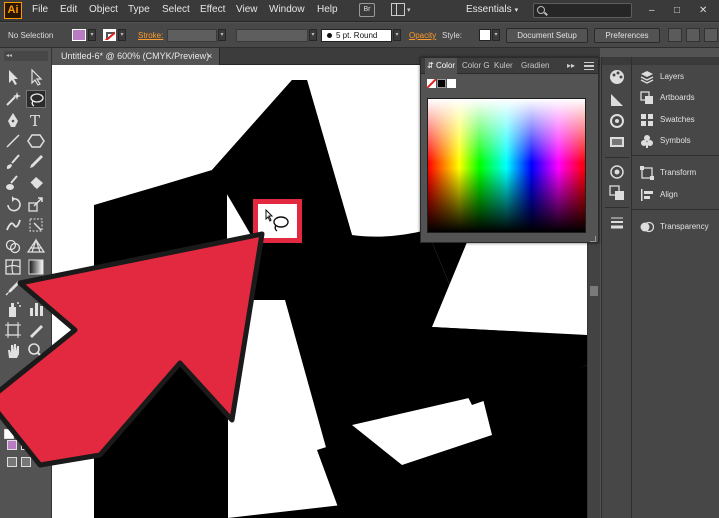  What do you see at coordinates (503, 66) in the screenshot?
I see `tab-kuler: Kuler` at bounding box center [503, 66].